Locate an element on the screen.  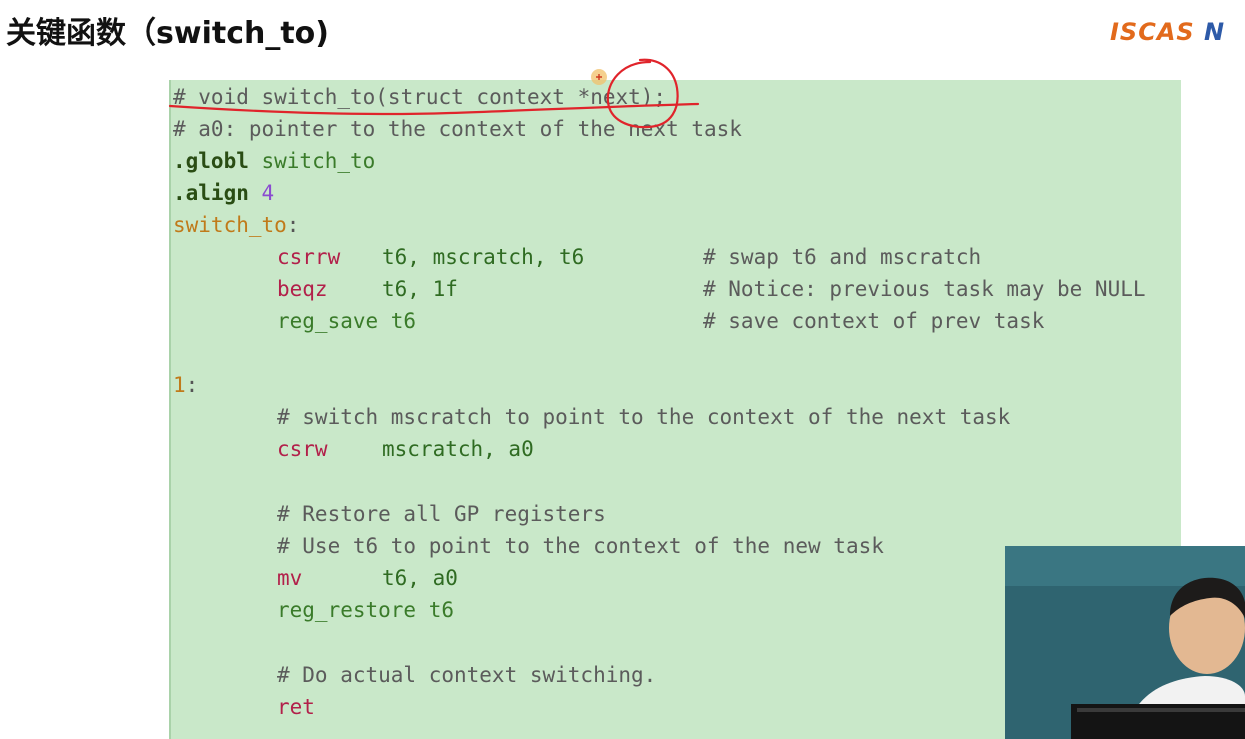
code-line-15: reg_restore t6 is located at coordinates (313, 610).